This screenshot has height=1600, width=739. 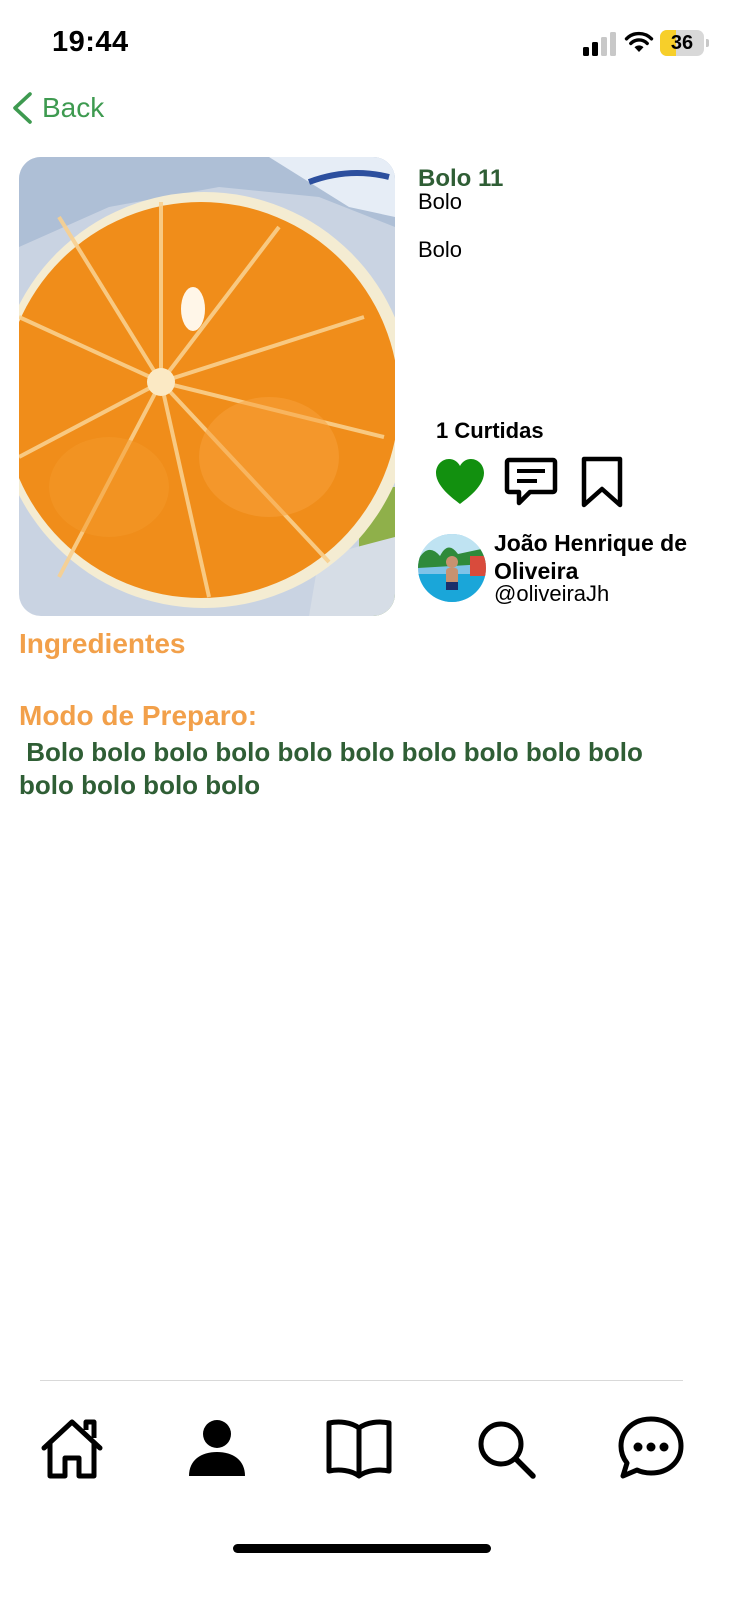 I want to click on chat-icon, so click(x=651, y=1448).